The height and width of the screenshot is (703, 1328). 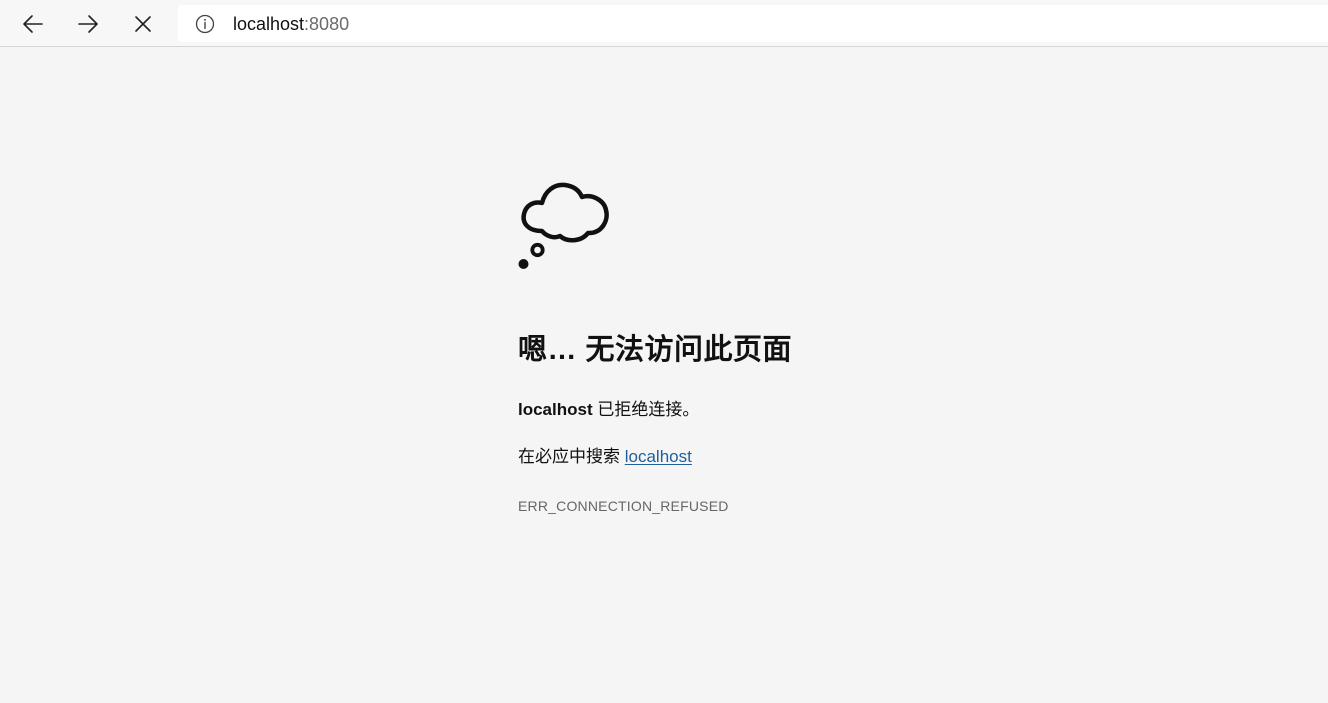 What do you see at coordinates (623, 506) in the screenshot?
I see `error-code: ERR_CONNECTION_REFUSED` at bounding box center [623, 506].